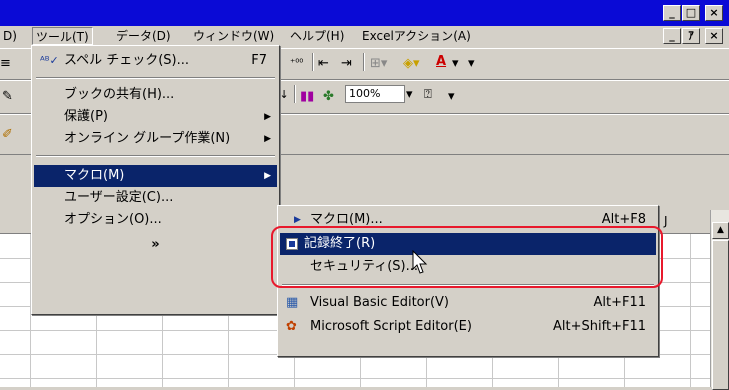 This screenshot has width=729, height=390. I want to click on menu-item-vb-editor: ▦ Visual Basic Editor(V) Alt+F11, so click(468, 303).